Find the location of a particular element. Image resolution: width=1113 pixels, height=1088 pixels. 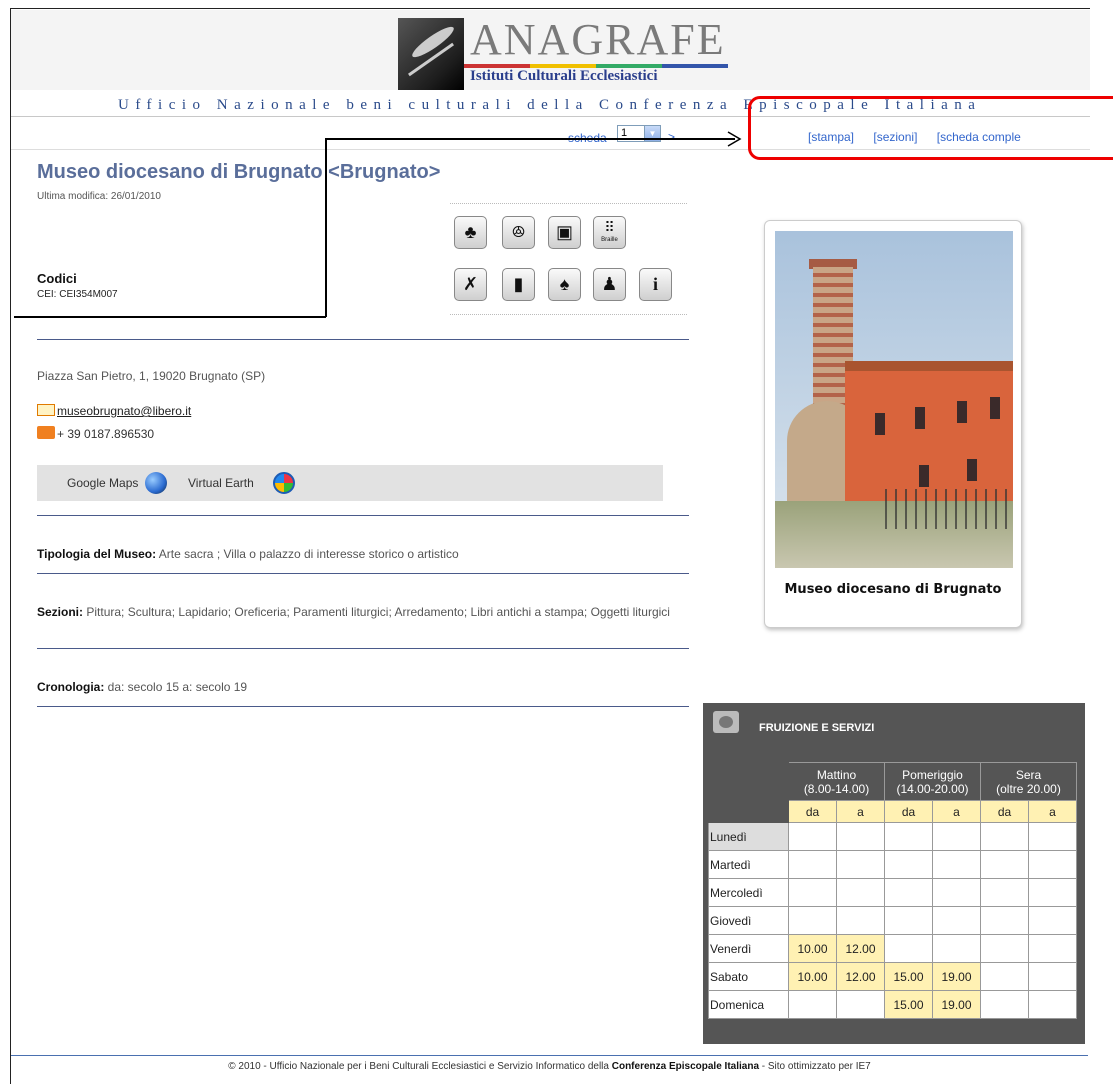

day-name: Martedì is located at coordinates (748, 864).